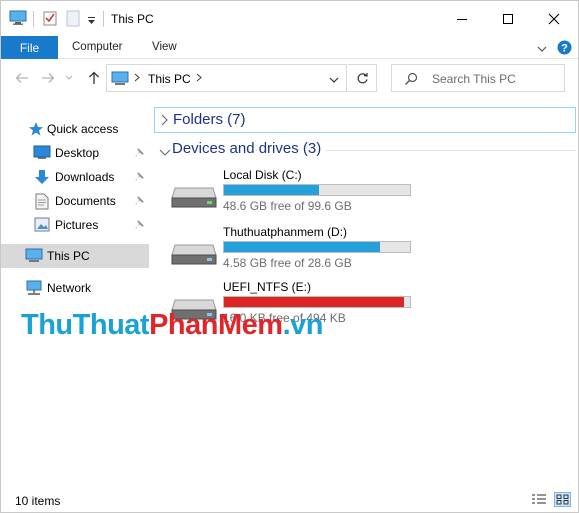  What do you see at coordinates (287, 206) in the screenshot?
I see `drive-free-space: 48.6 GB free of 99.6 GB` at bounding box center [287, 206].